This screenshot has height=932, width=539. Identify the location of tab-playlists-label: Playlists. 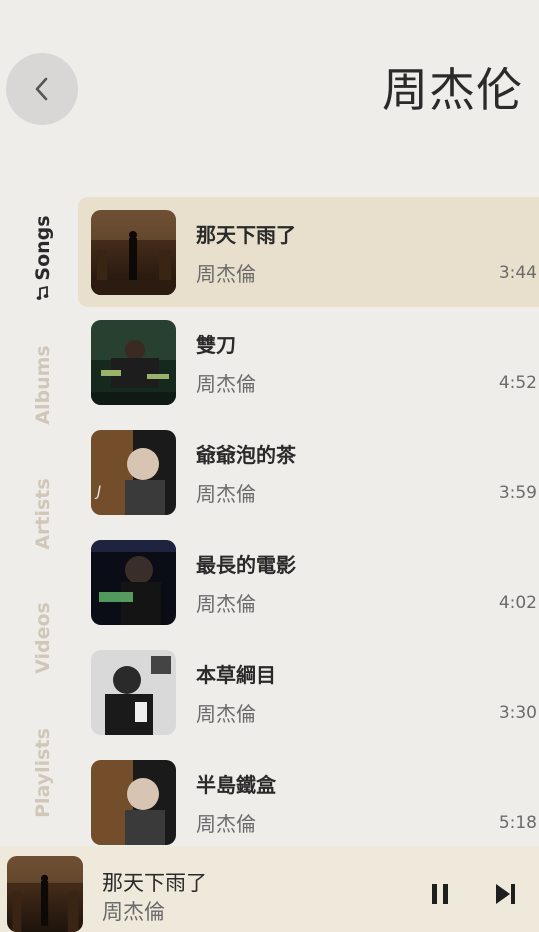
(43, 773).